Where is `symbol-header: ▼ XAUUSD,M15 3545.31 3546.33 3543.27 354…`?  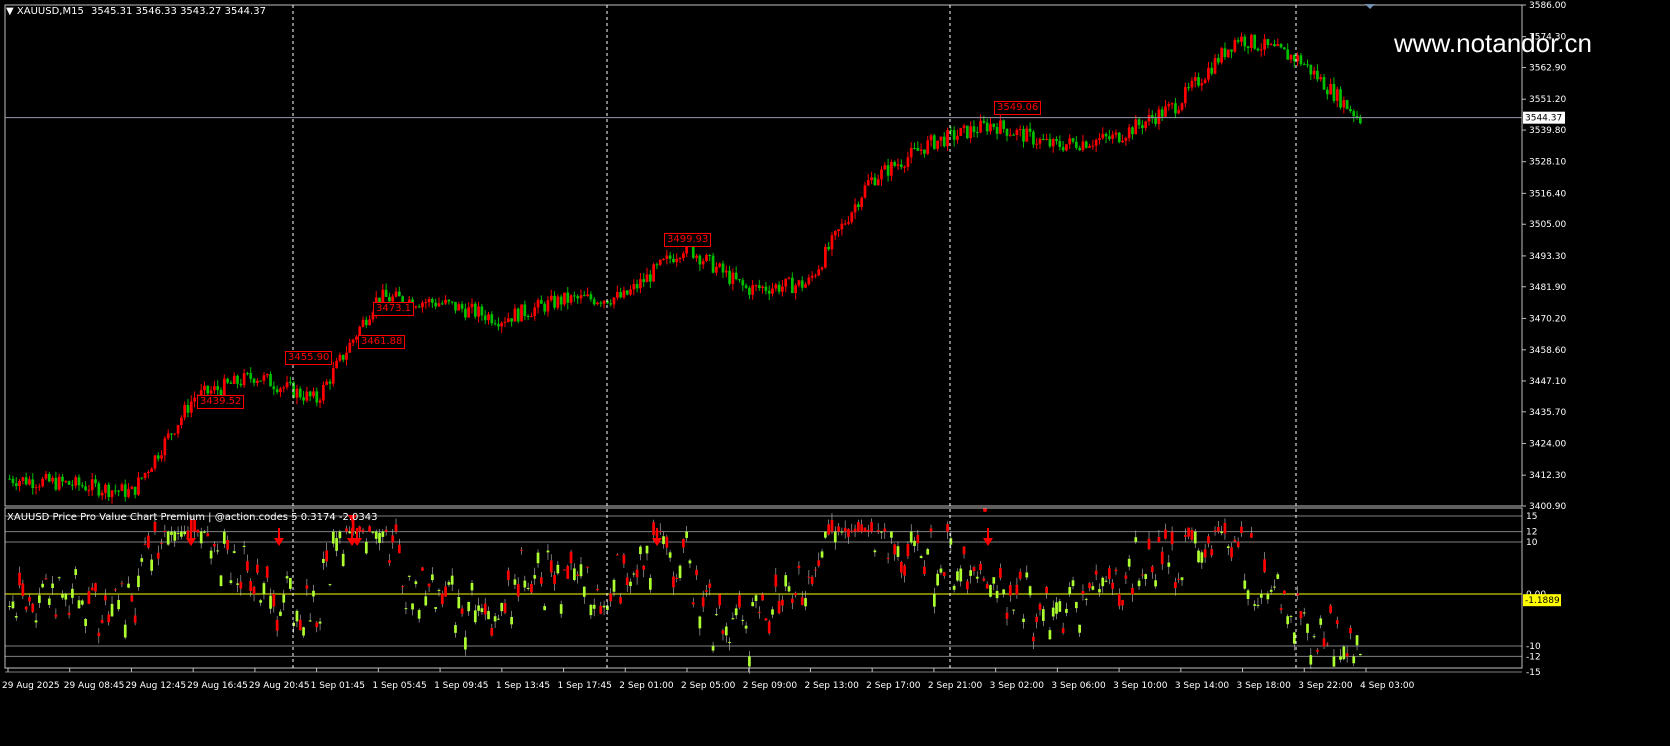
symbol-header: ▼ XAUUSD,M15 3545.31 3546.33 3543.27 354… is located at coordinates (136, 11).